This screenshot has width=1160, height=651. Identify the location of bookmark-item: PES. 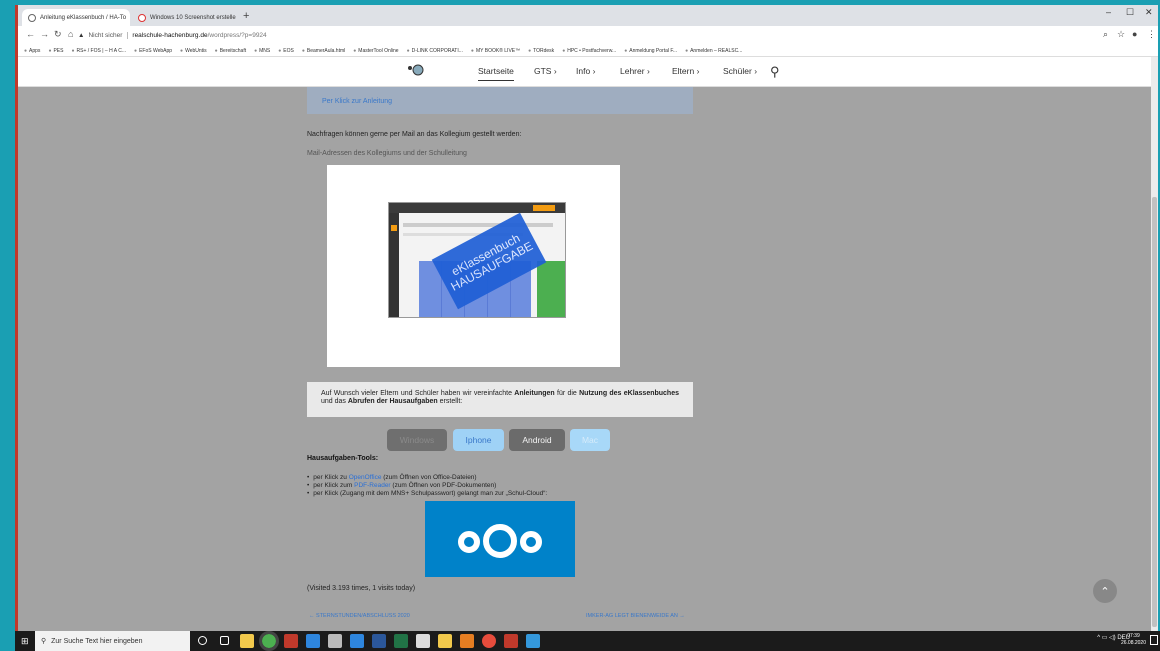
(55, 51).